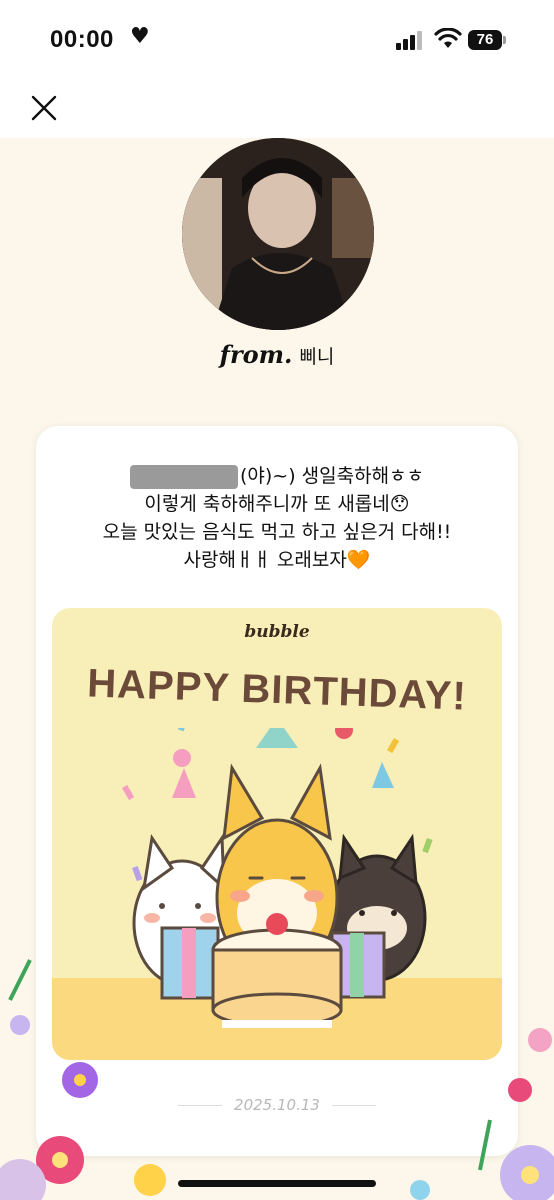  What do you see at coordinates (44, 108) in the screenshot?
I see `close-icon` at bounding box center [44, 108].